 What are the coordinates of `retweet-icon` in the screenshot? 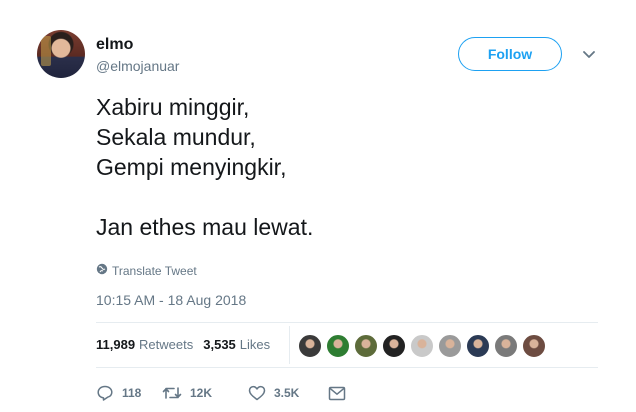 It's located at (172, 393).